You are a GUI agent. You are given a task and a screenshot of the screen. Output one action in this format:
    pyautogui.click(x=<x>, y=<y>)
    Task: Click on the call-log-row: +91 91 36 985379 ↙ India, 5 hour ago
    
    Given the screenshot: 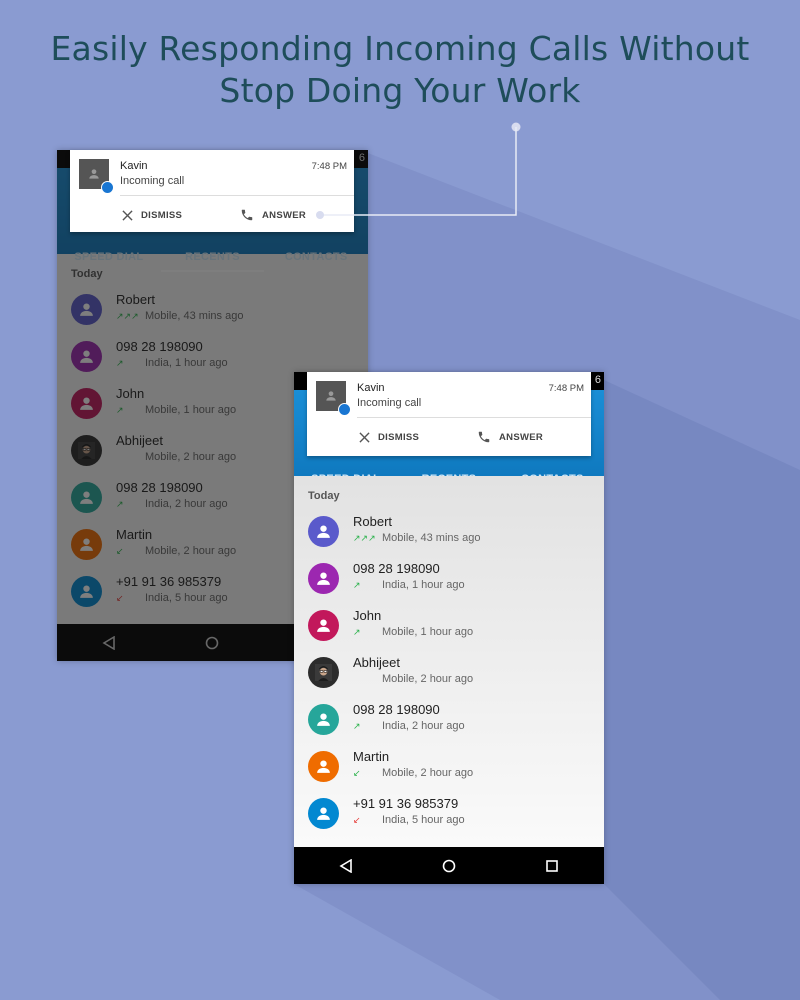 What is the action you would take?
    pyautogui.click(x=449, y=815)
    